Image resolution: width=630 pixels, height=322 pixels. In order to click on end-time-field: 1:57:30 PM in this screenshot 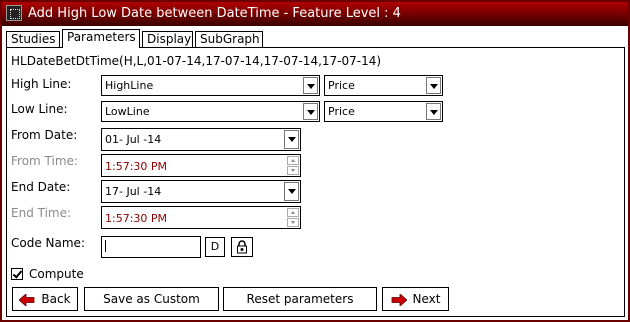, I will do `click(201, 217)`.